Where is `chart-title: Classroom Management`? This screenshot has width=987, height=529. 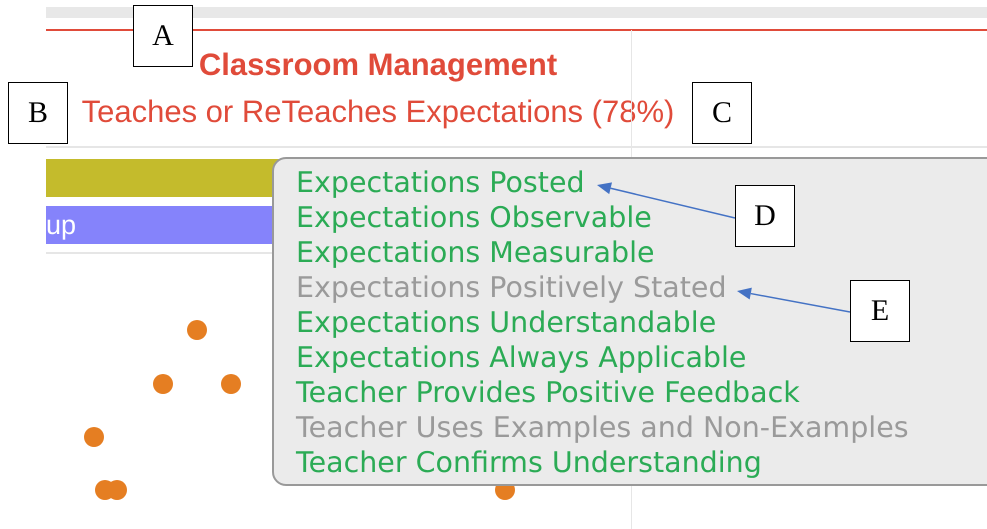
chart-title: Classroom Management is located at coordinates (378, 65).